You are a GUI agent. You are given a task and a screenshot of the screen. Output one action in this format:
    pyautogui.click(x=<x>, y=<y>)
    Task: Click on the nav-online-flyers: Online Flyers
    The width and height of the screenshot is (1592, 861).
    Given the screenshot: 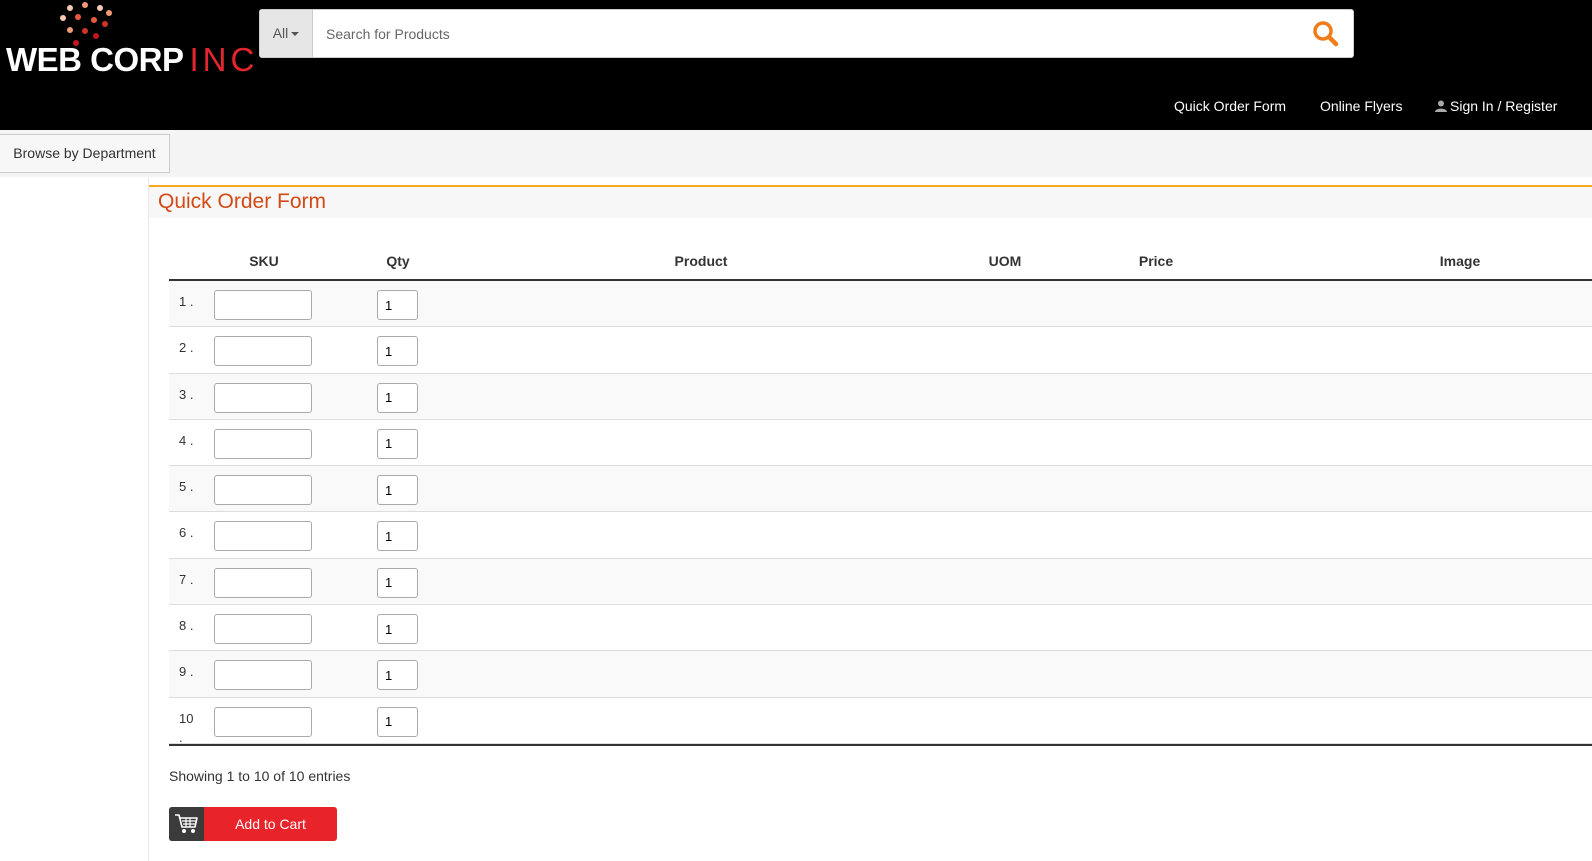 What is the action you would take?
    pyautogui.click(x=1361, y=106)
    